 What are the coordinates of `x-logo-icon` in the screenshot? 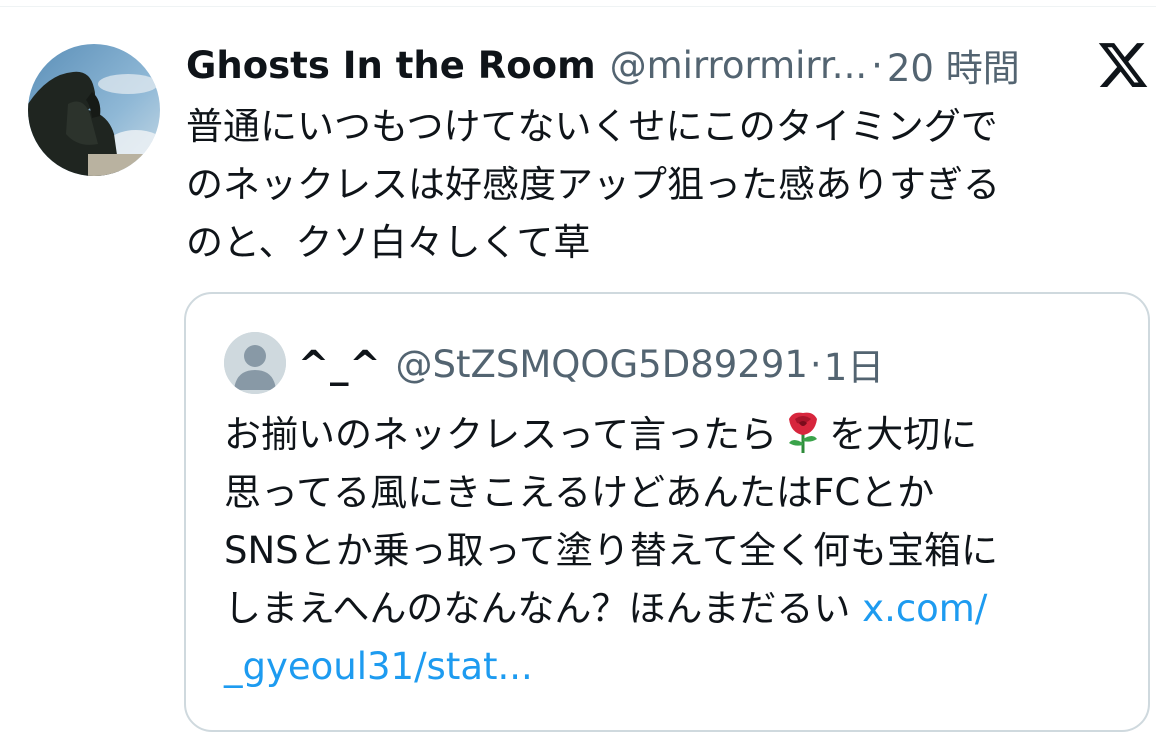 It's located at (1123, 65).